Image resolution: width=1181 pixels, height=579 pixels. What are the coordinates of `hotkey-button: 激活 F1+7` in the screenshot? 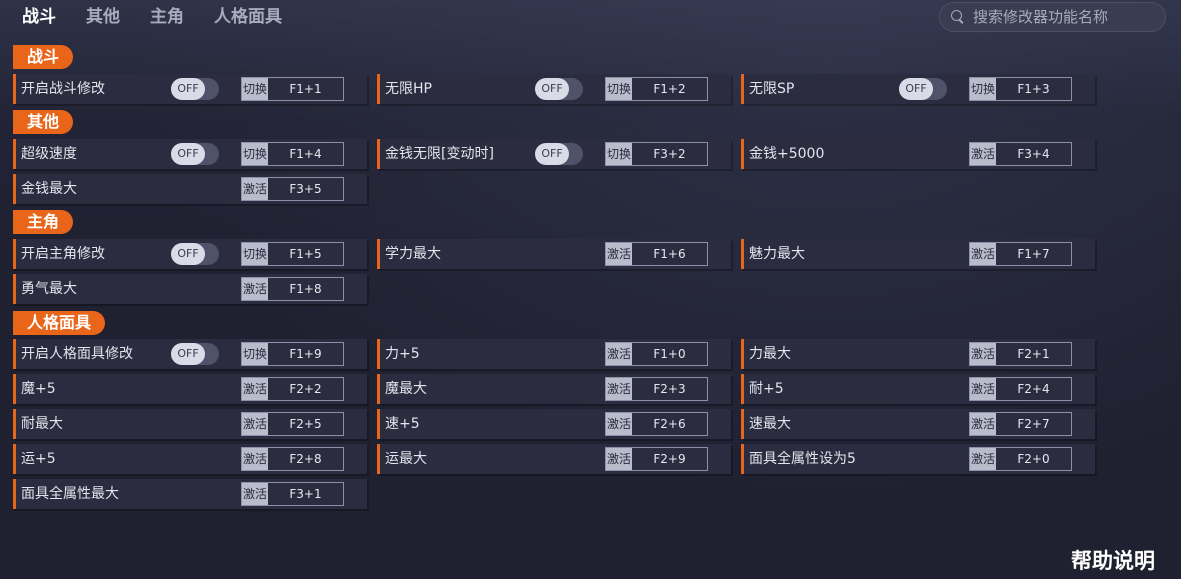 It's located at (1020, 254).